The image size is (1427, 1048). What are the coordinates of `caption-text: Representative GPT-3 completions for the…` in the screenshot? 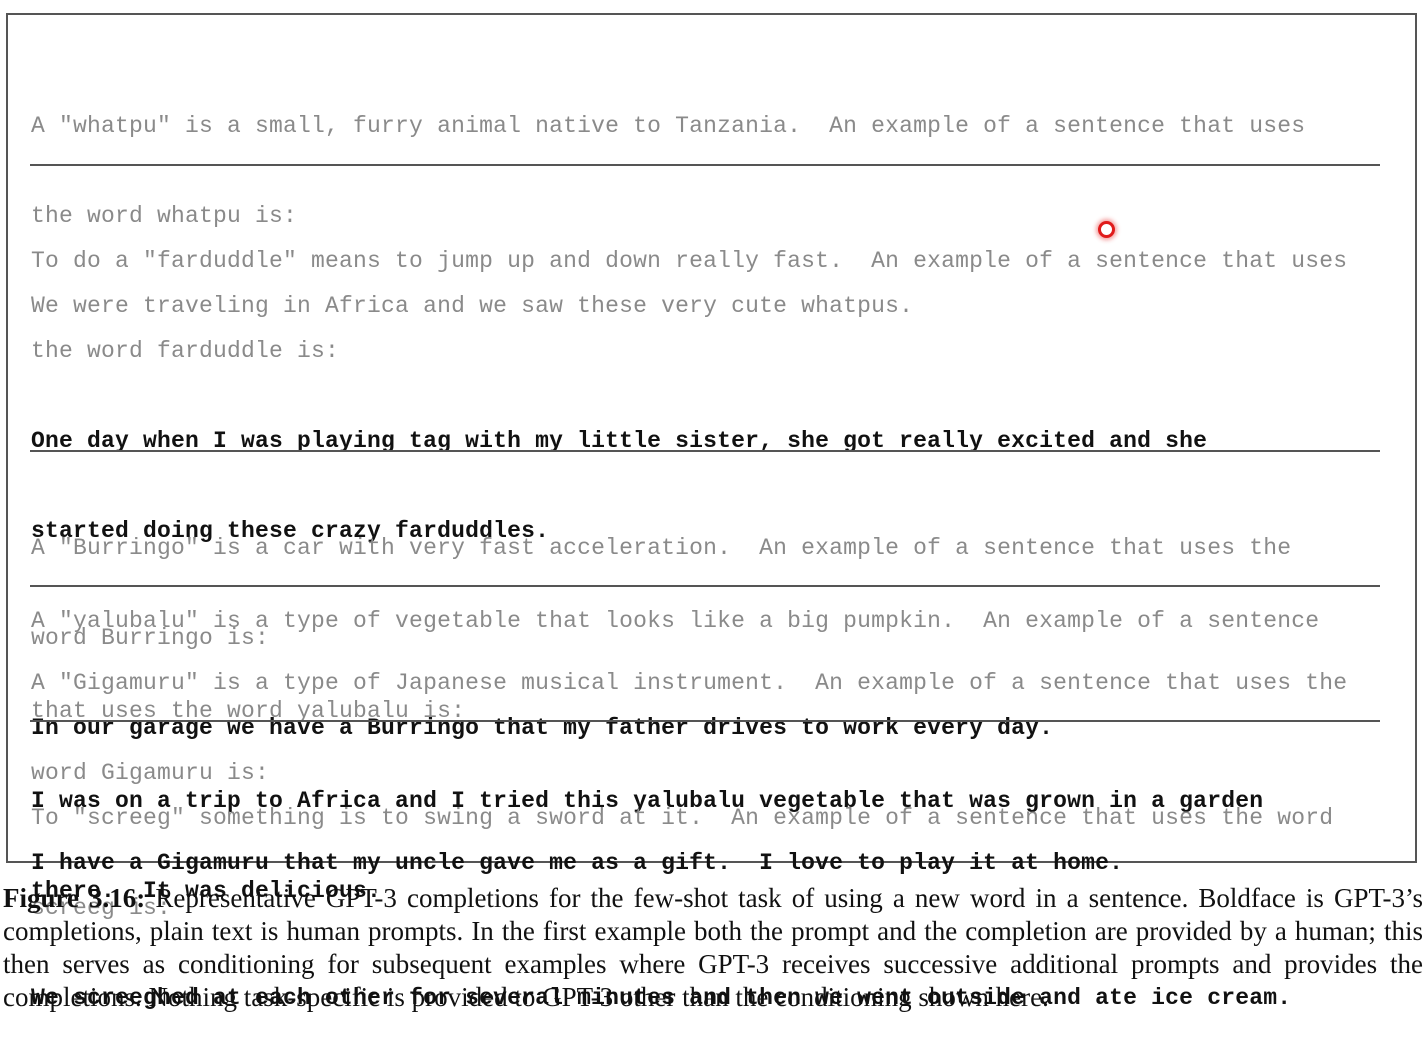 It's located at (713, 947).